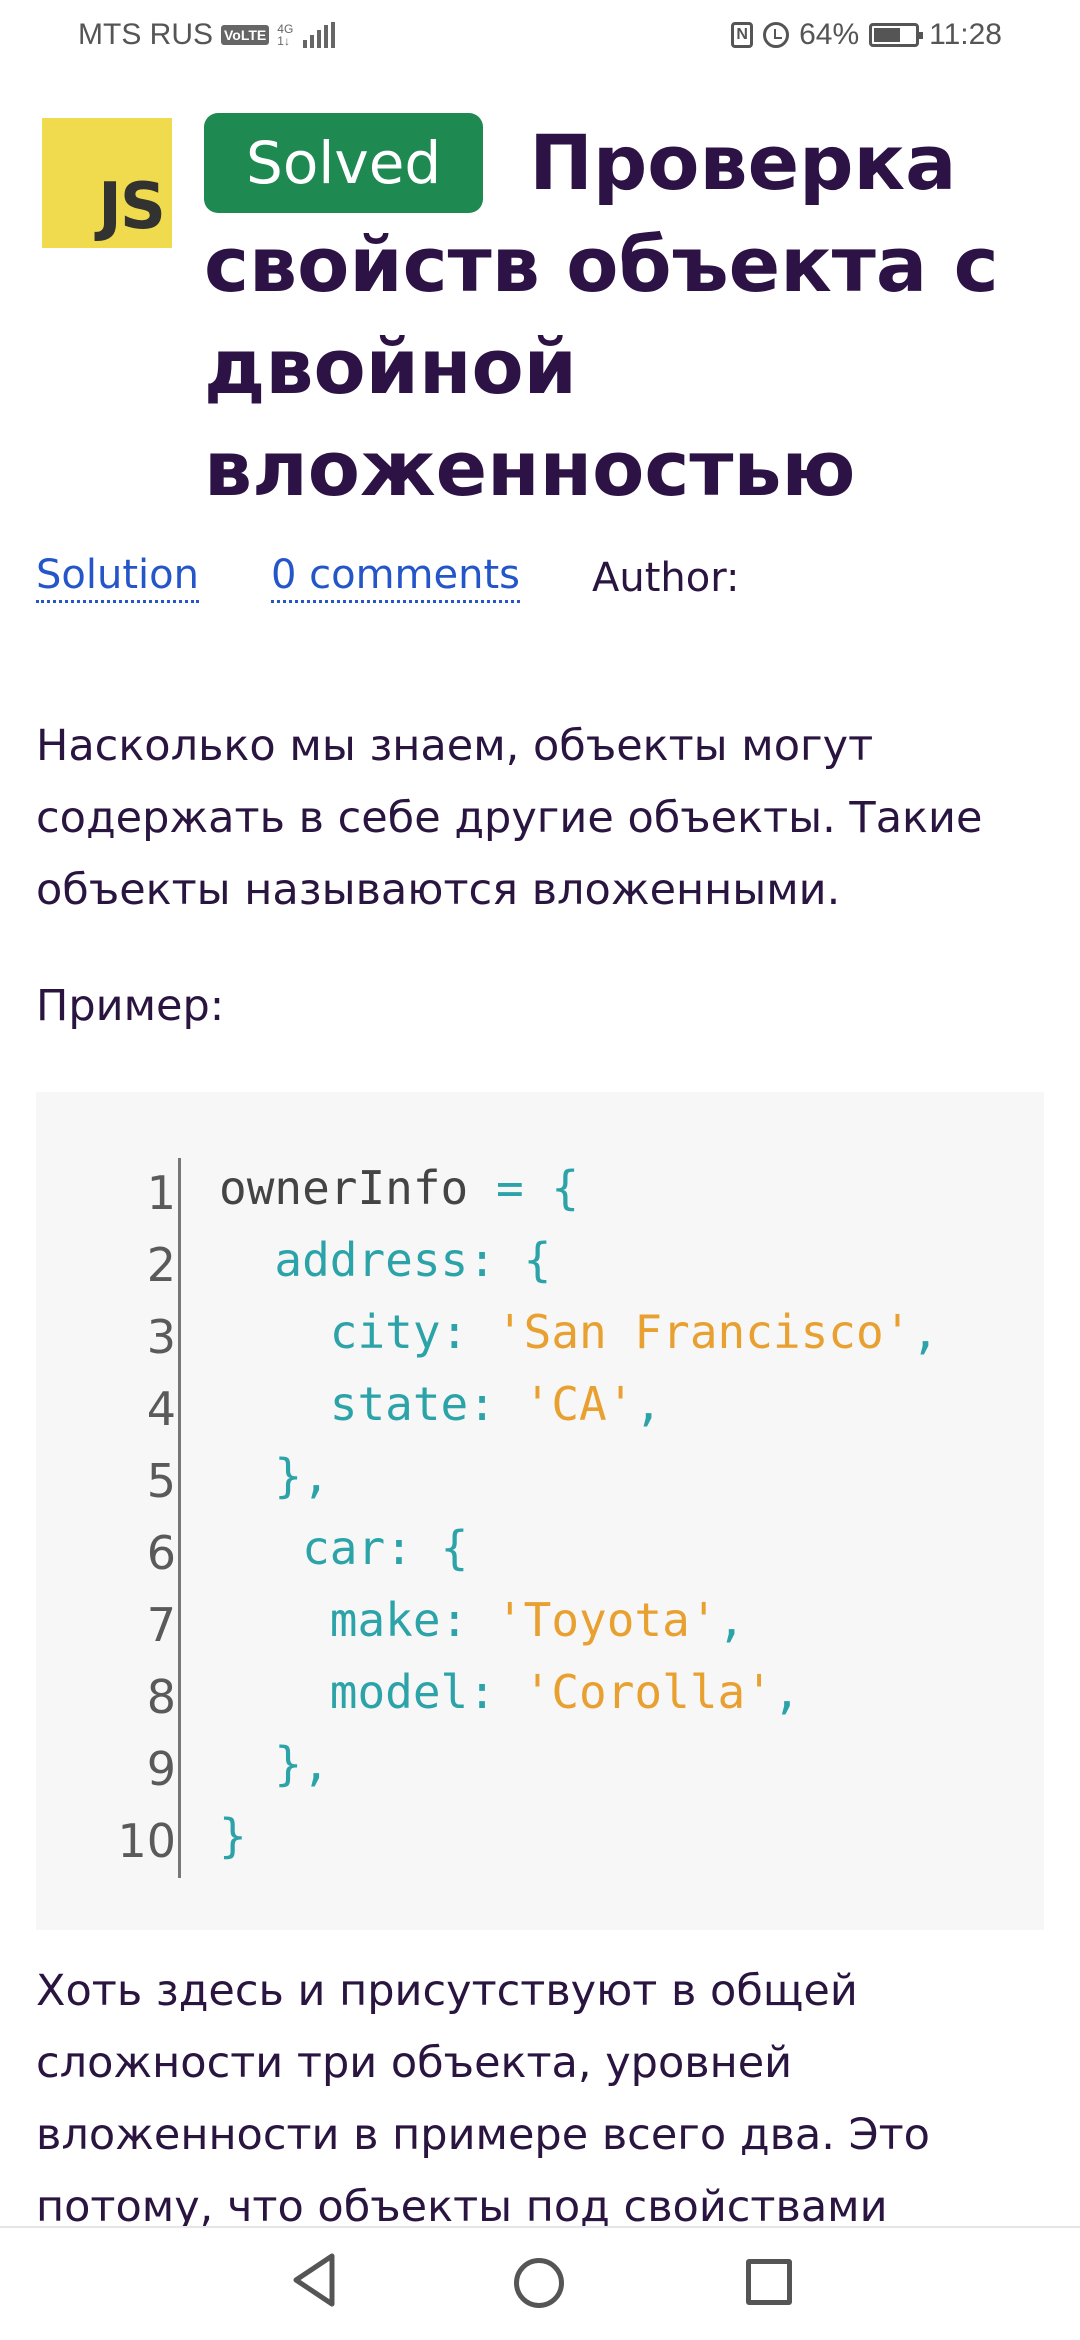  What do you see at coordinates (866, 35) in the screenshot?
I see `status-right: N 64% 11:28` at bounding box center [866, 35].